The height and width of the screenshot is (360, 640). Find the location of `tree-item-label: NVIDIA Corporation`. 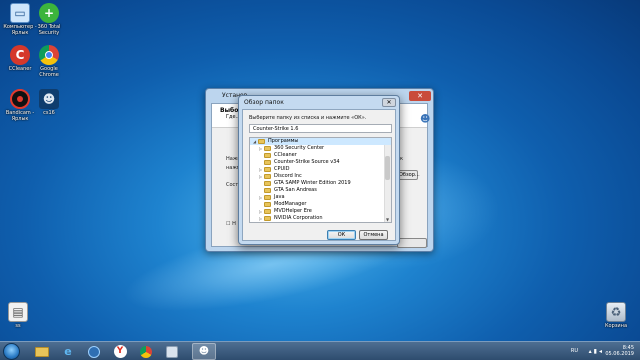

tree-item-label: NVIDIA Corporation is located at coordinates (298, 218).